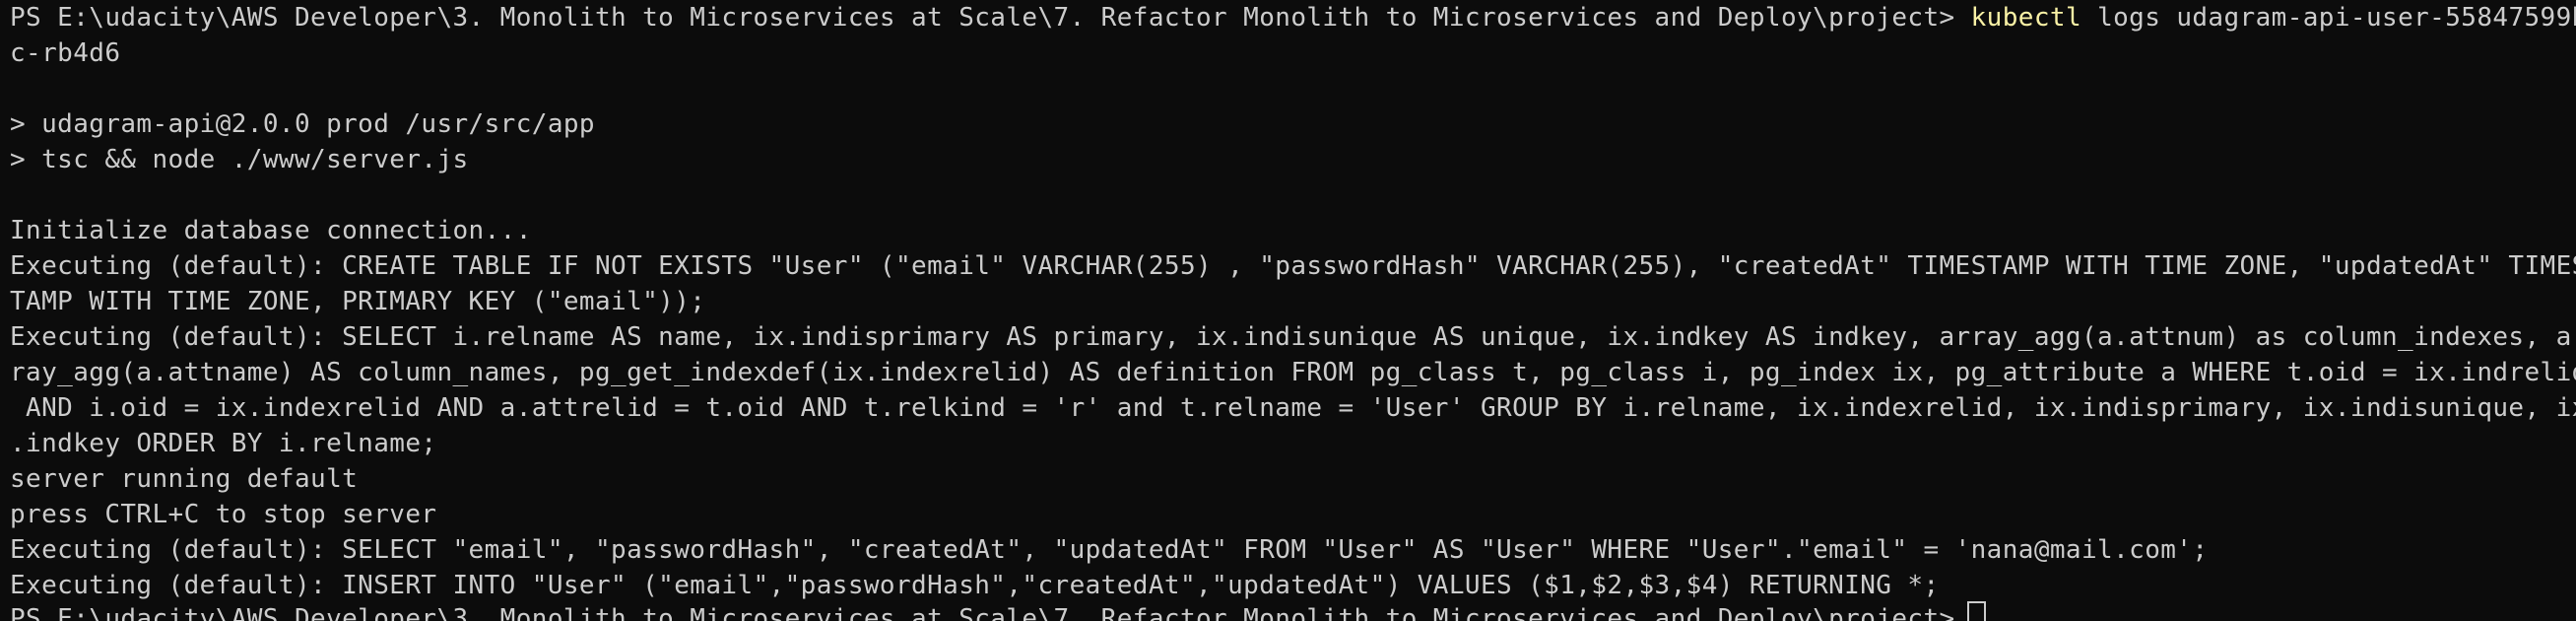  What do you see at coordinates (224, 515) in the screenshot?
I see `output-line: press CTRL+C to stop server` at bounding box center [224, 515].